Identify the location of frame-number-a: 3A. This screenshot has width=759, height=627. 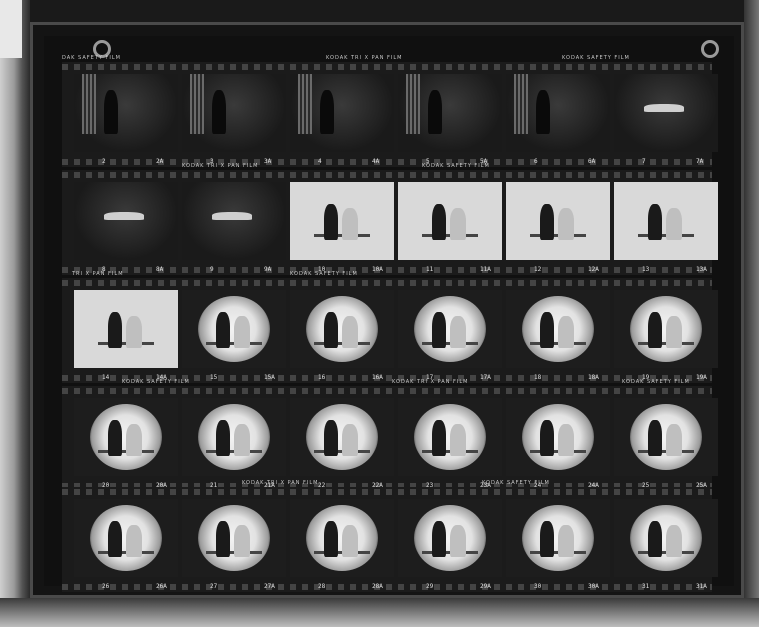
(268, 161).